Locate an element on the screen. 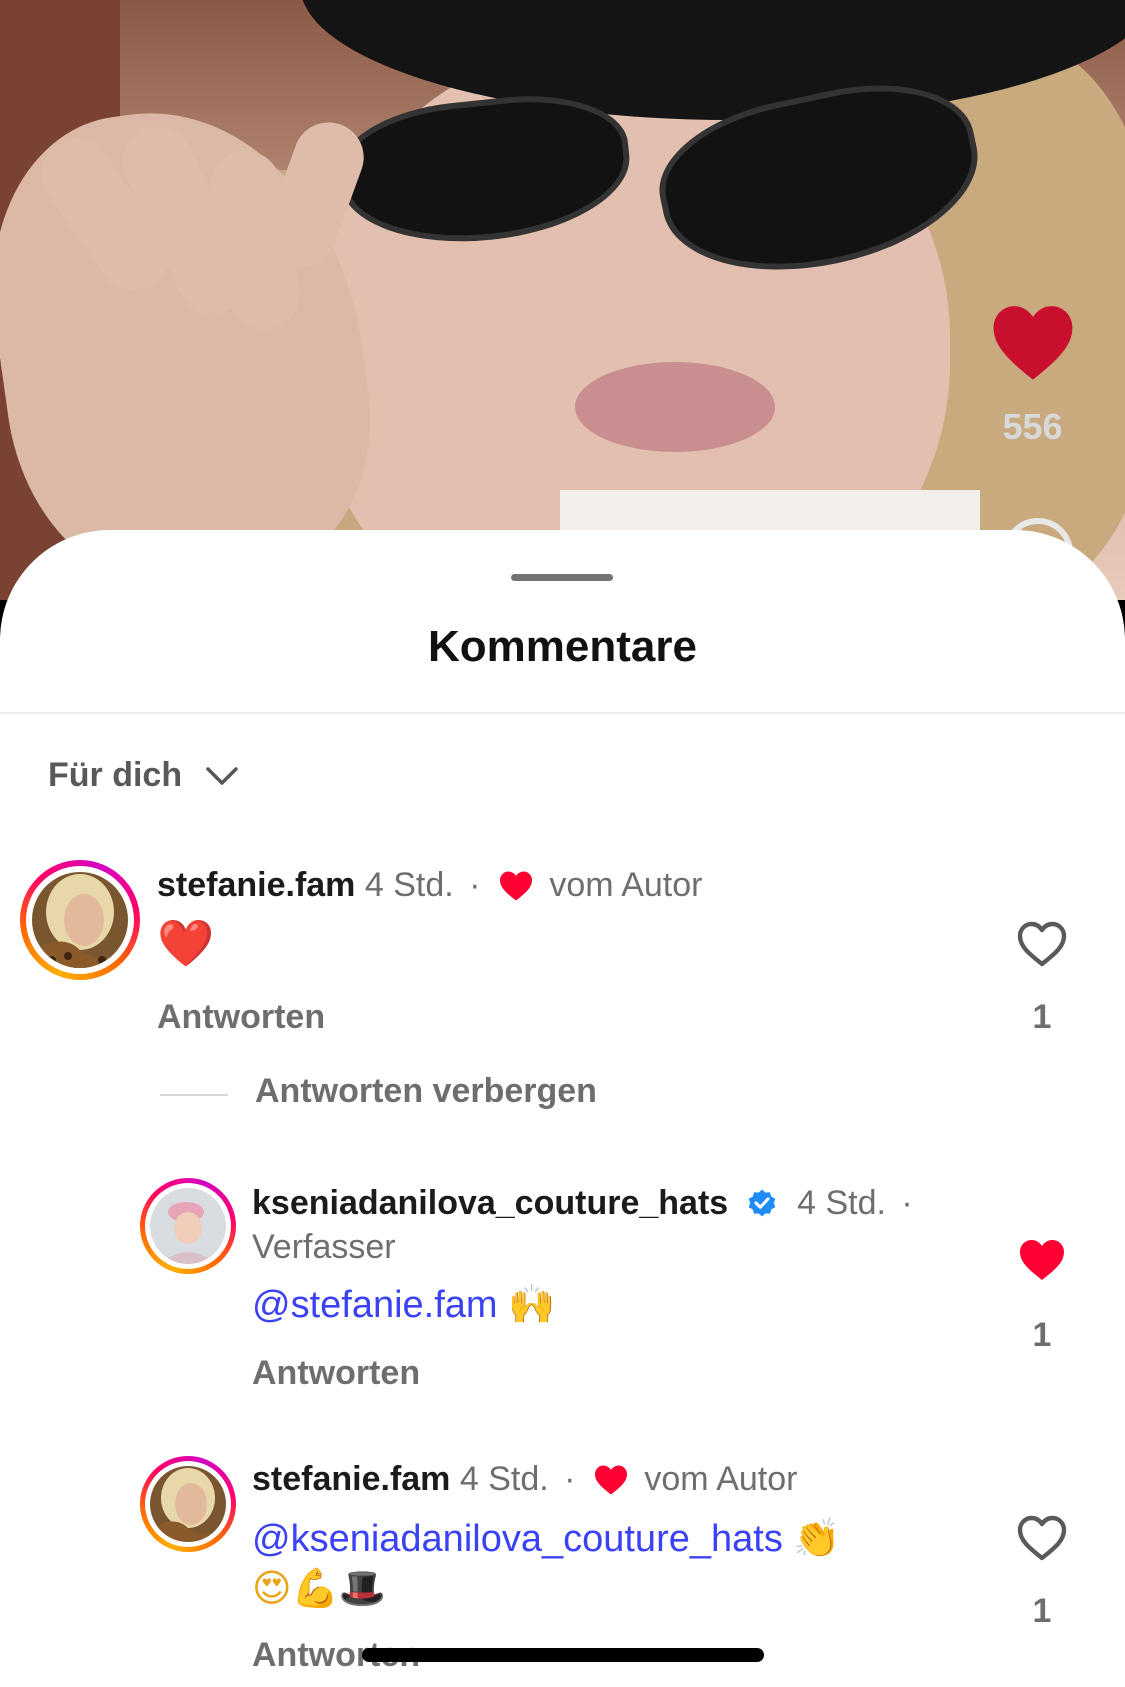 The height and width of the screenshot is (1687, 1125). verified-badge-icon is located at coordinates (761, 1203).